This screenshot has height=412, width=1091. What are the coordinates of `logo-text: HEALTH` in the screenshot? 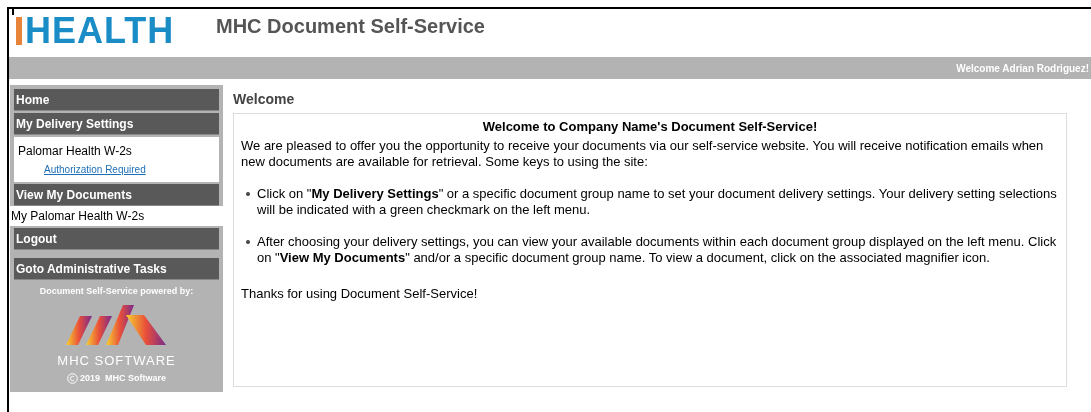 It's located at (100, 31).